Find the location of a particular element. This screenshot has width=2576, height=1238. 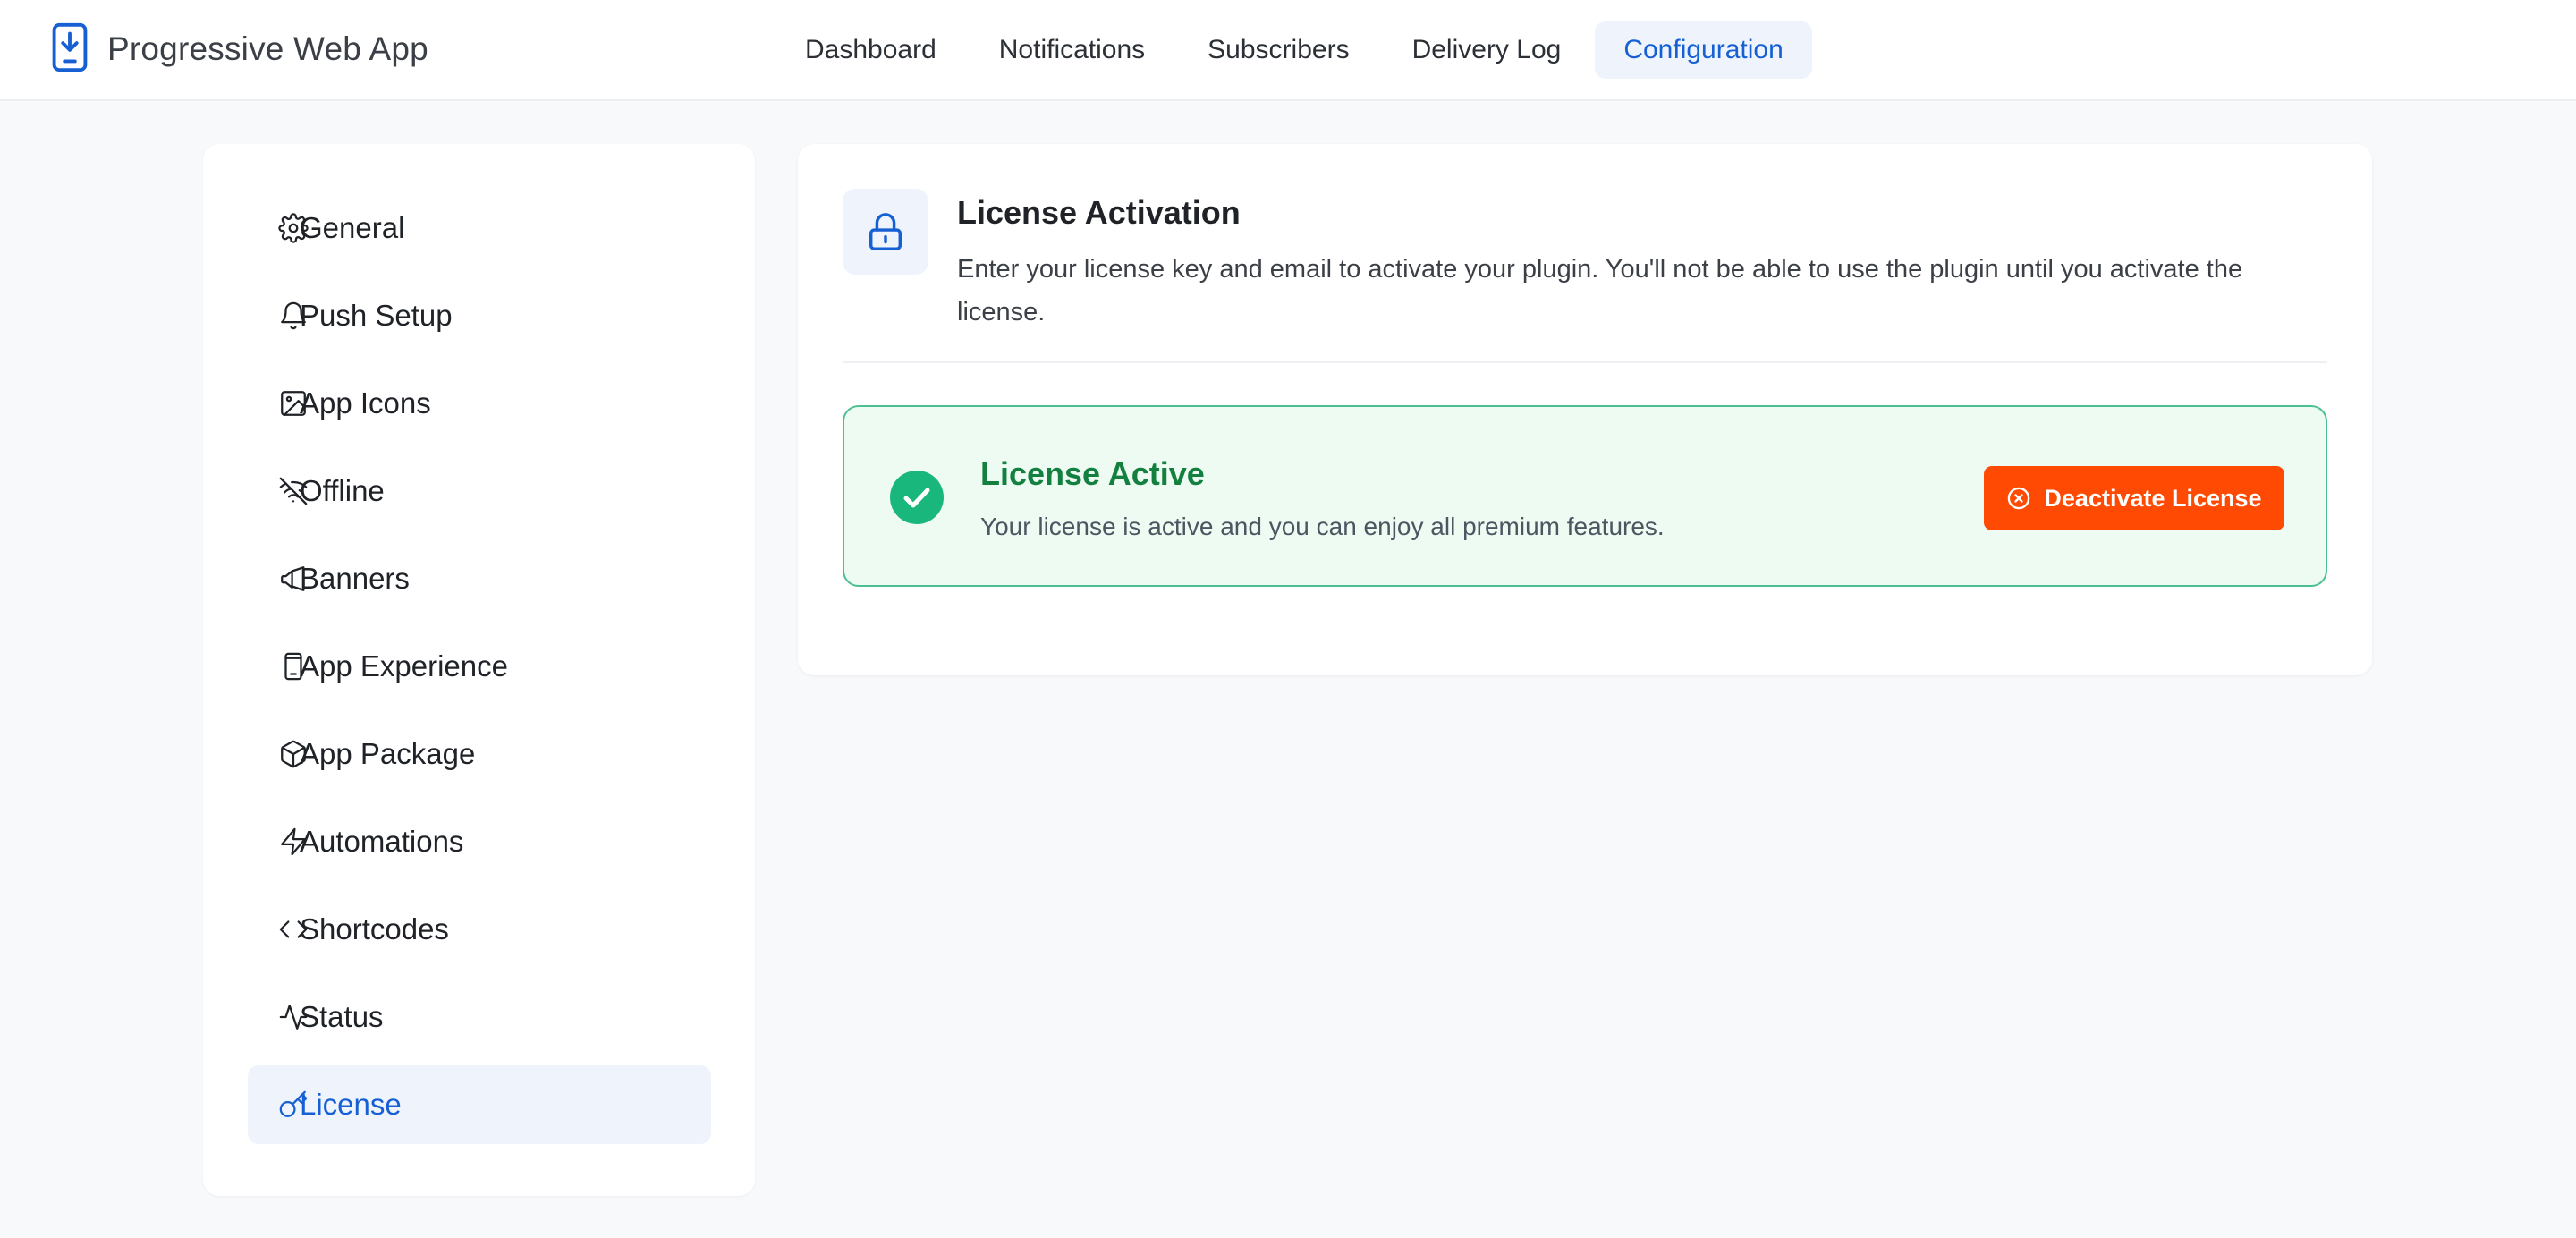

sidebar-item-label: Offline is located at coordinates (342, 491).